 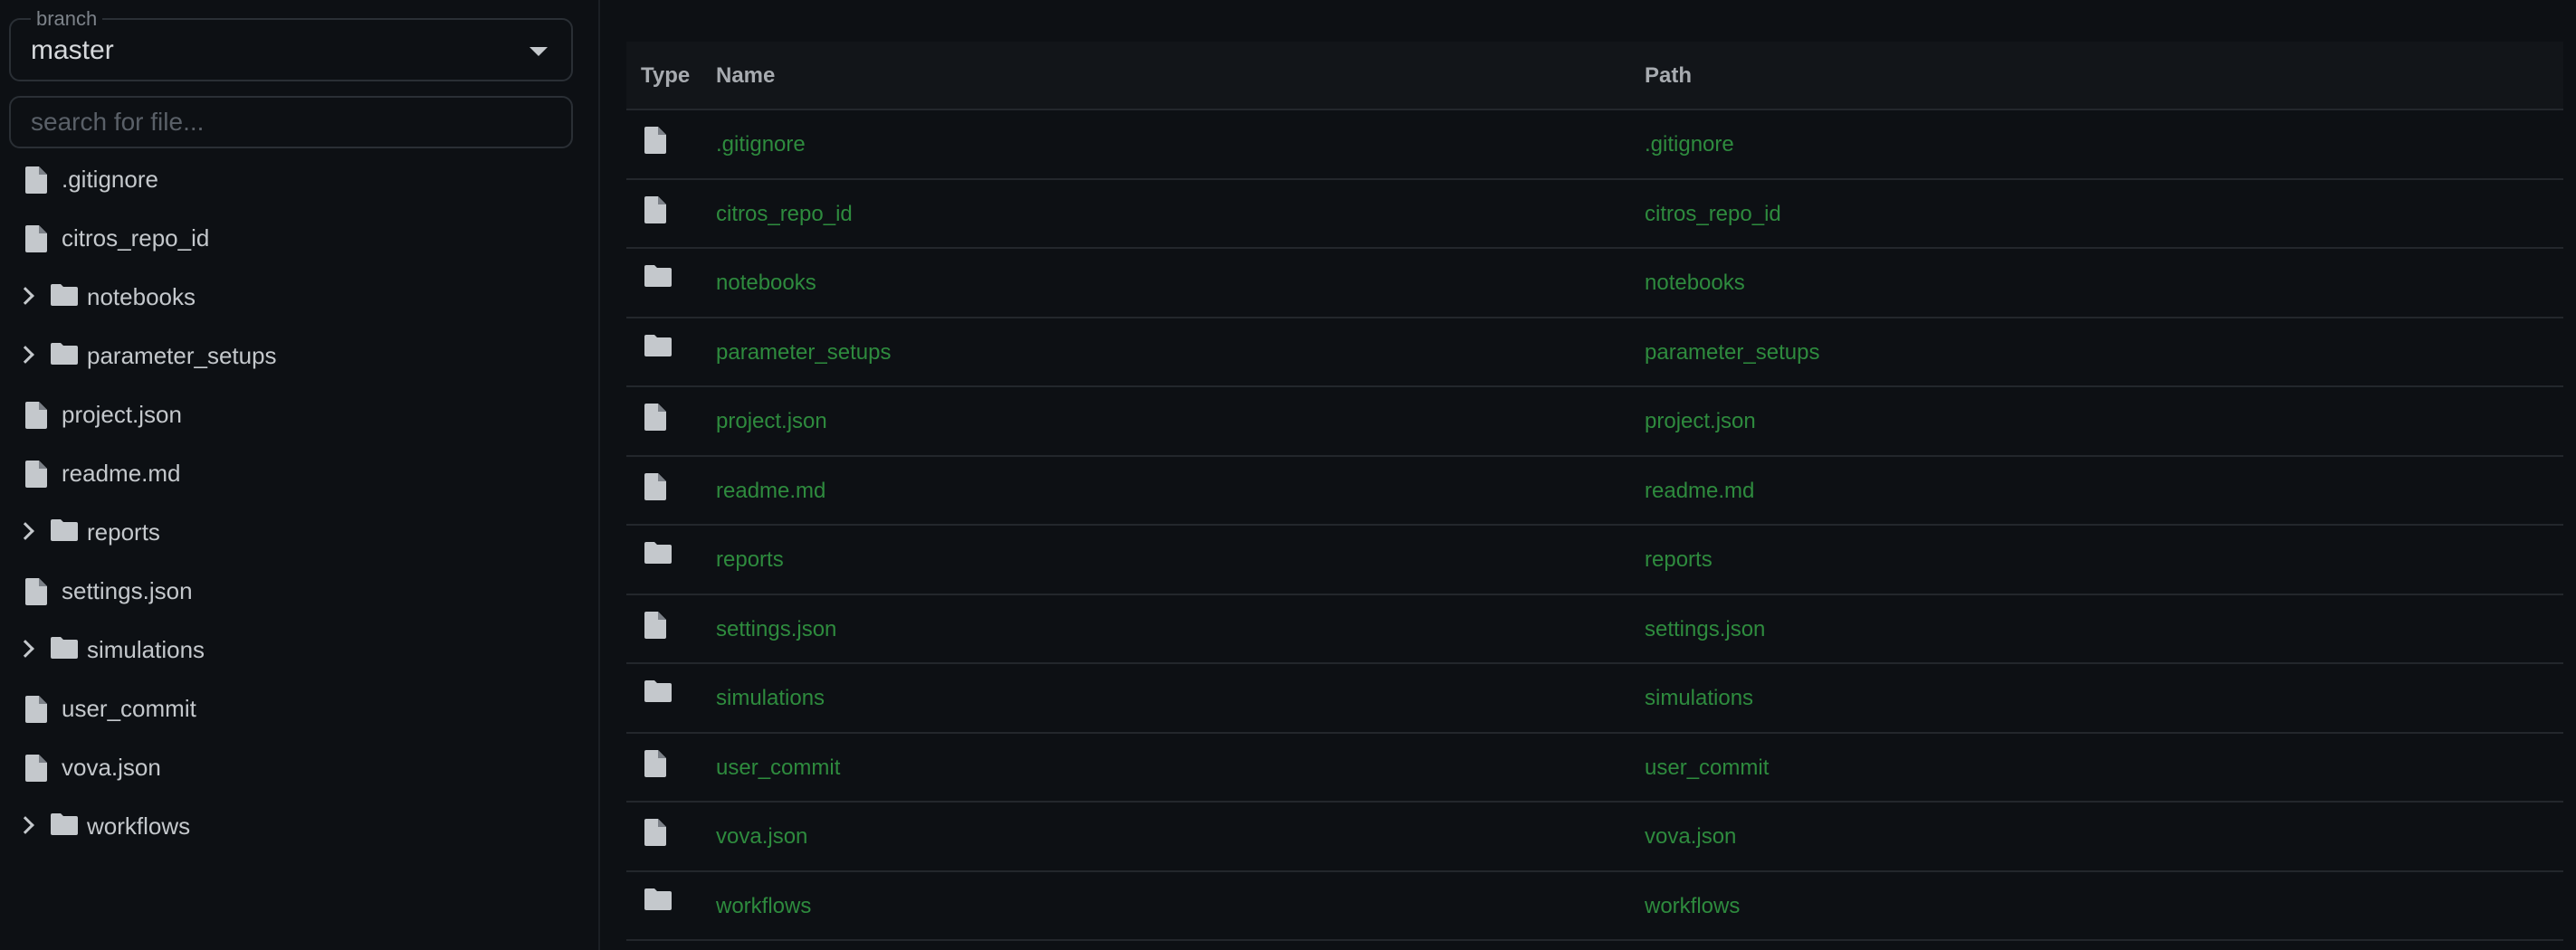 I want to click on tree-item-label: readme.md, so click(x=121, y=473).